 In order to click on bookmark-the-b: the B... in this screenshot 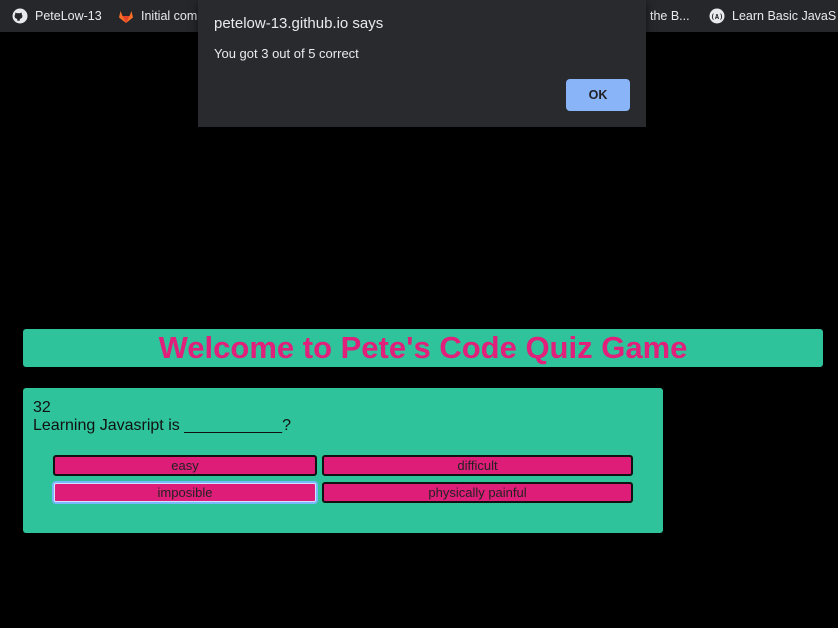, I will do `click(670, 16)`.